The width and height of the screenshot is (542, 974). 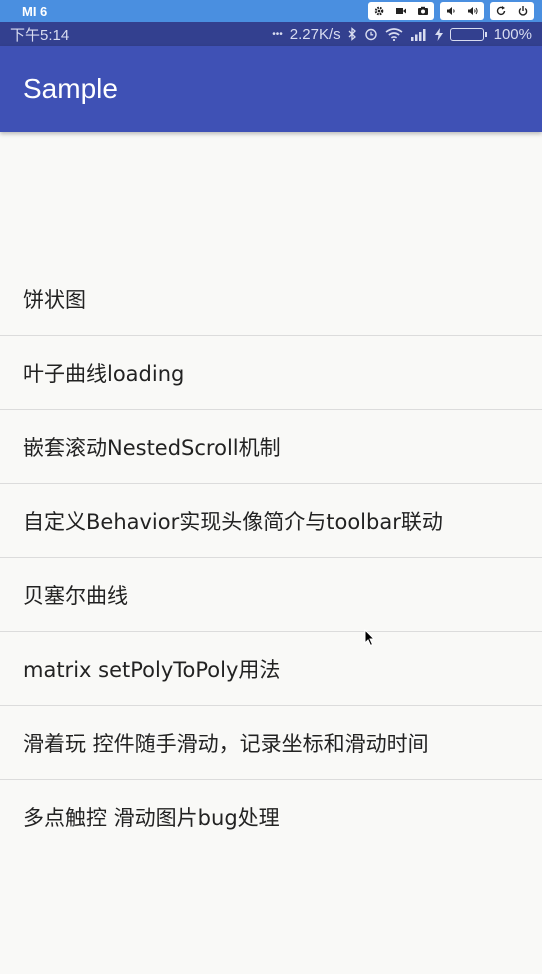 I want to click on network-speed: 2.27K/s, so click(x=315, y=34).